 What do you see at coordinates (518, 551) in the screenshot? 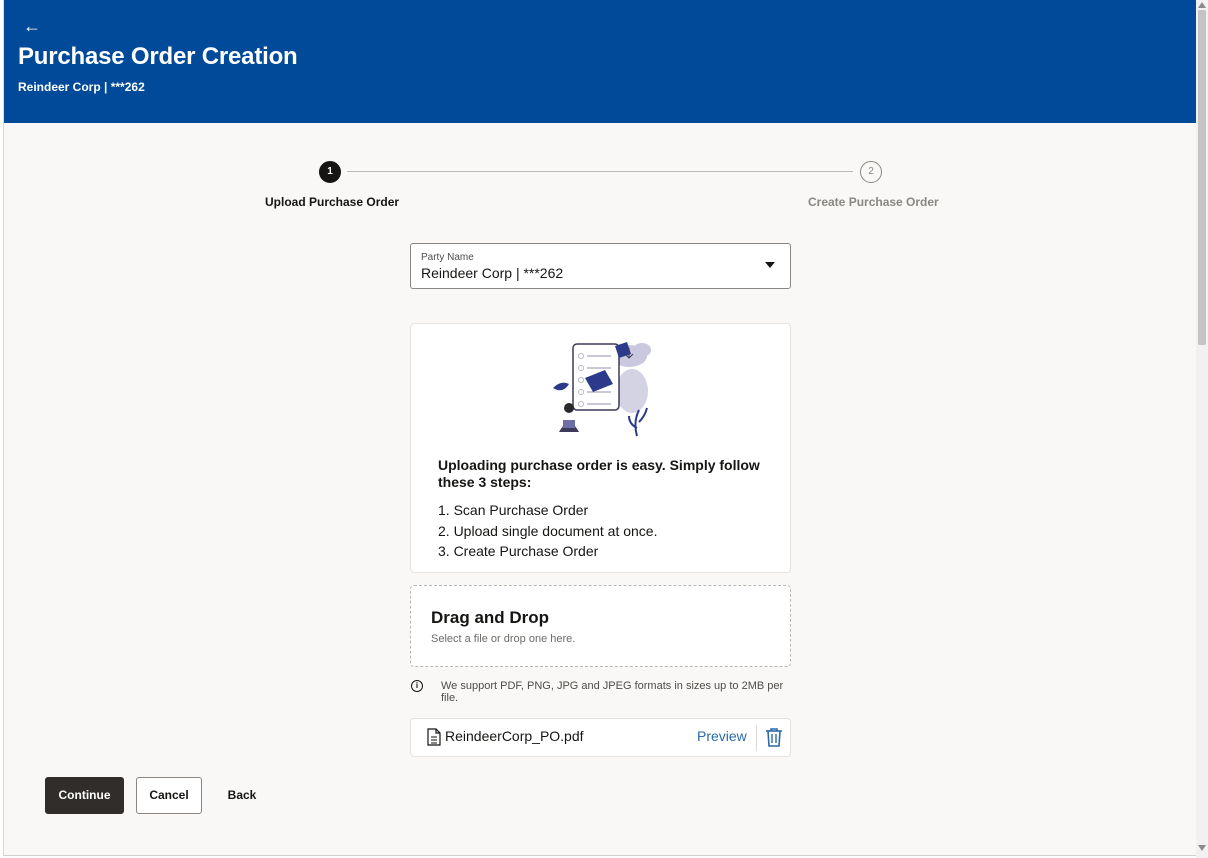
I see `list-item: 3. Create Purchase Order` at bounding box center [518, 551].